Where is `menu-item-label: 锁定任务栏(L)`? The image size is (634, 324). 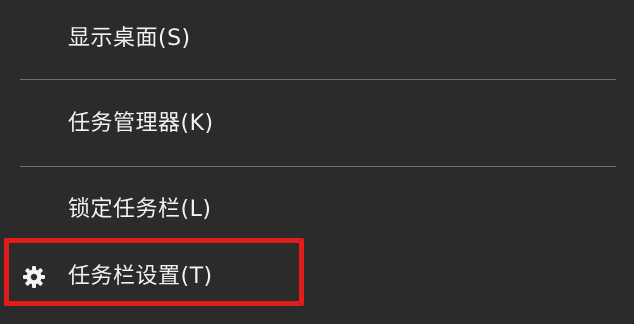 menu-item-label: 锁定任务栏(L) is located at coordinates (140, 209).